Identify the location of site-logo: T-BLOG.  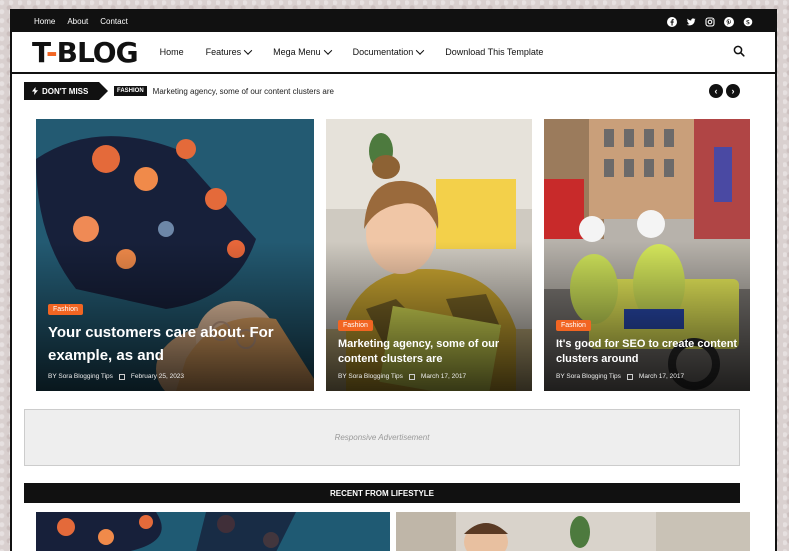
(85, 52).